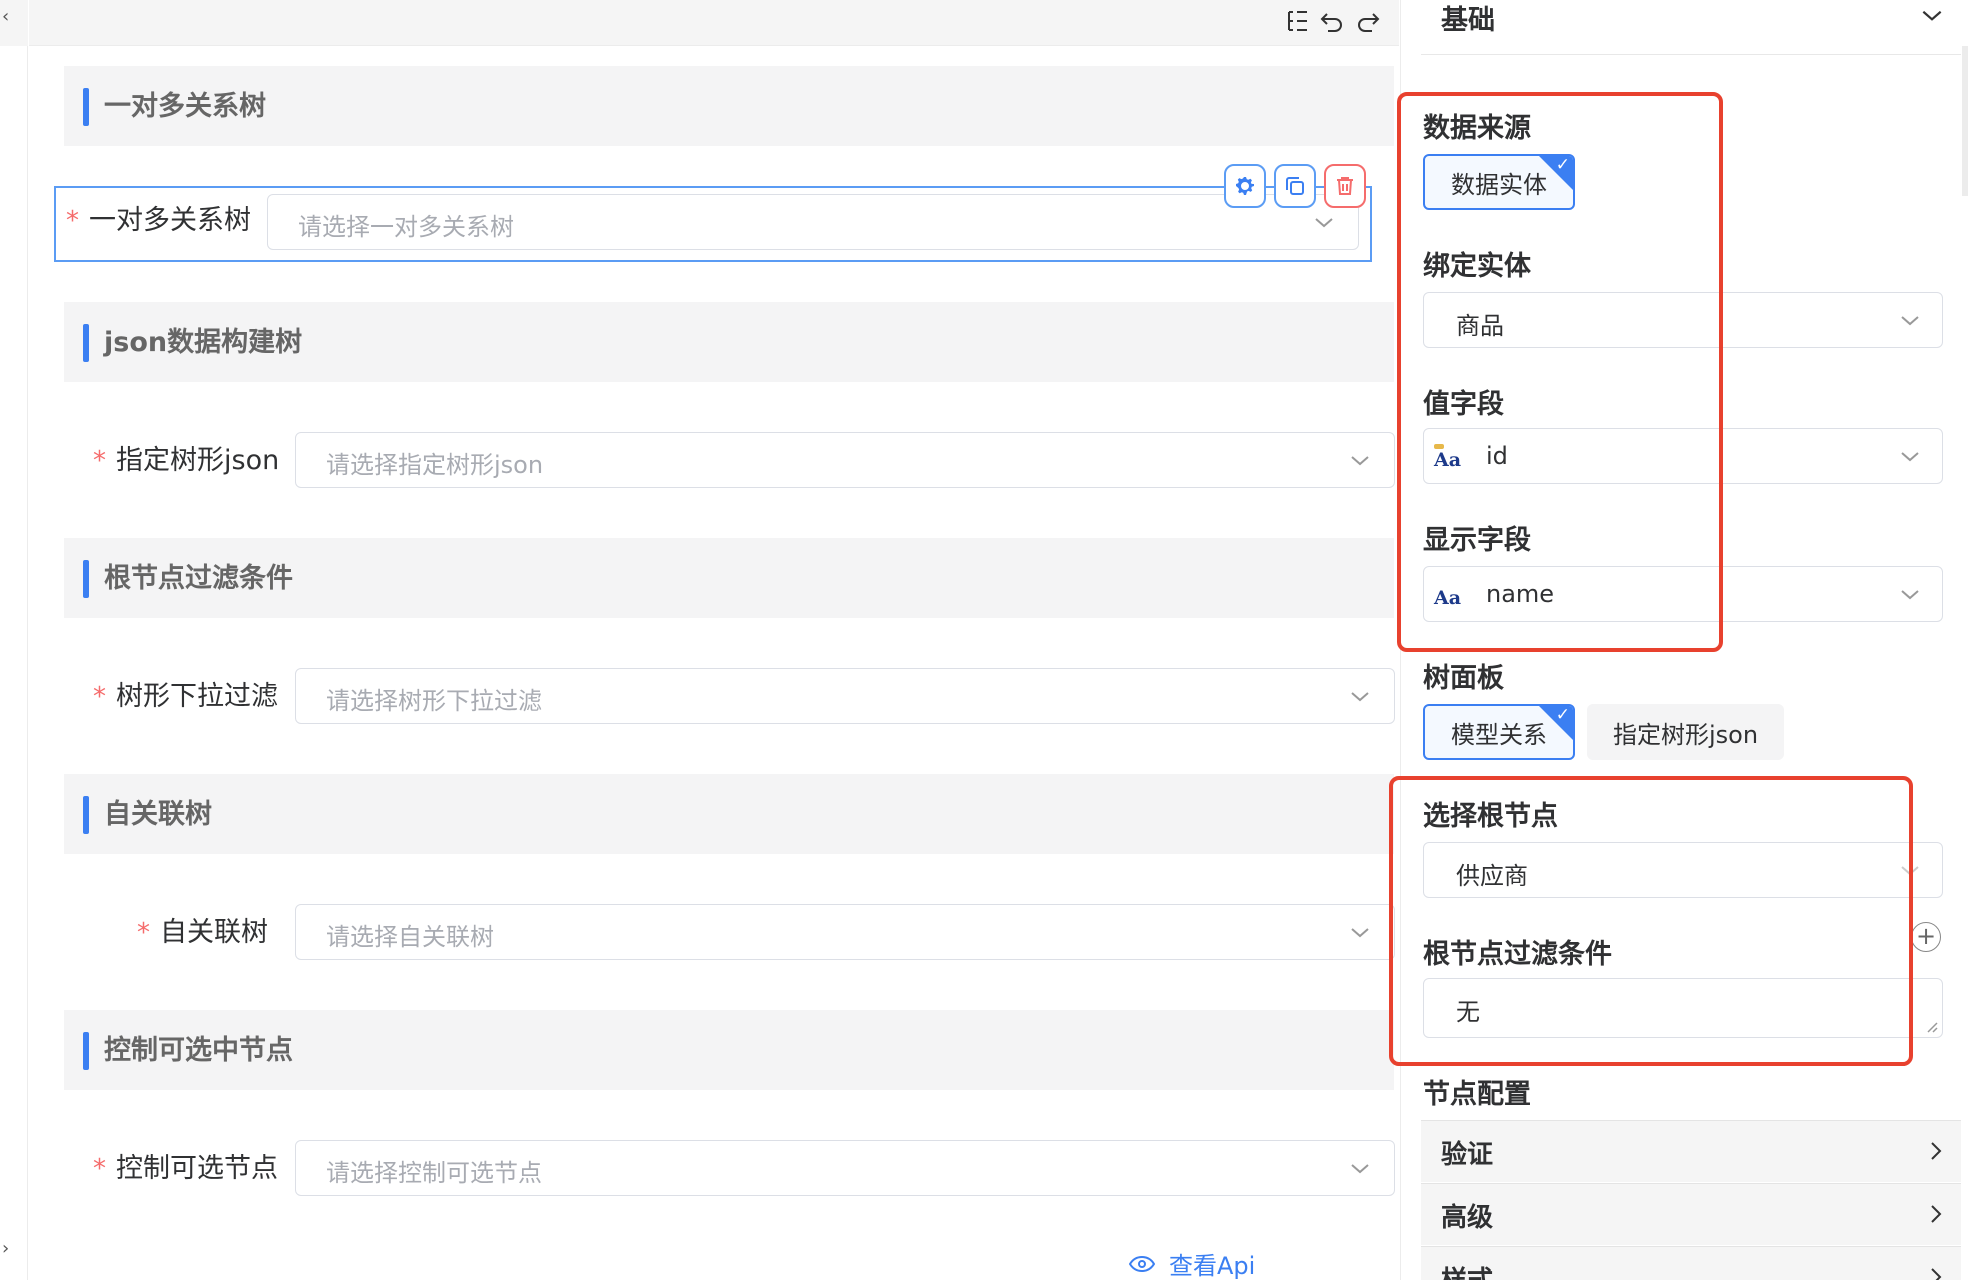 This screenshot has height=1280, width=1968. Describe the element at coordinates (198, 578) in the screenshot. I see `section-title: 根节点过滤条件` at that location.